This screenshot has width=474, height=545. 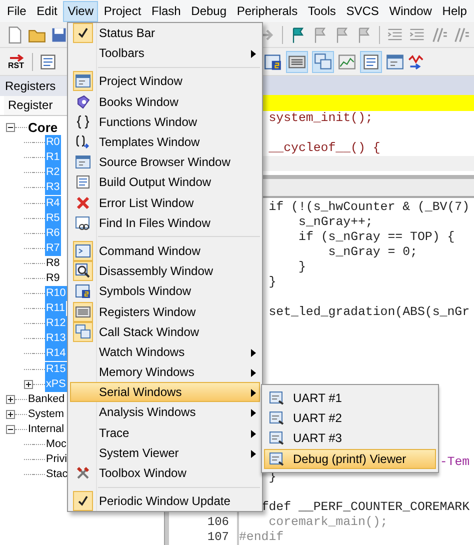 What do you see at coordinates (454, 11) in the screenshot?
I see `menu-item: Help` at bounding box center [454, 11].